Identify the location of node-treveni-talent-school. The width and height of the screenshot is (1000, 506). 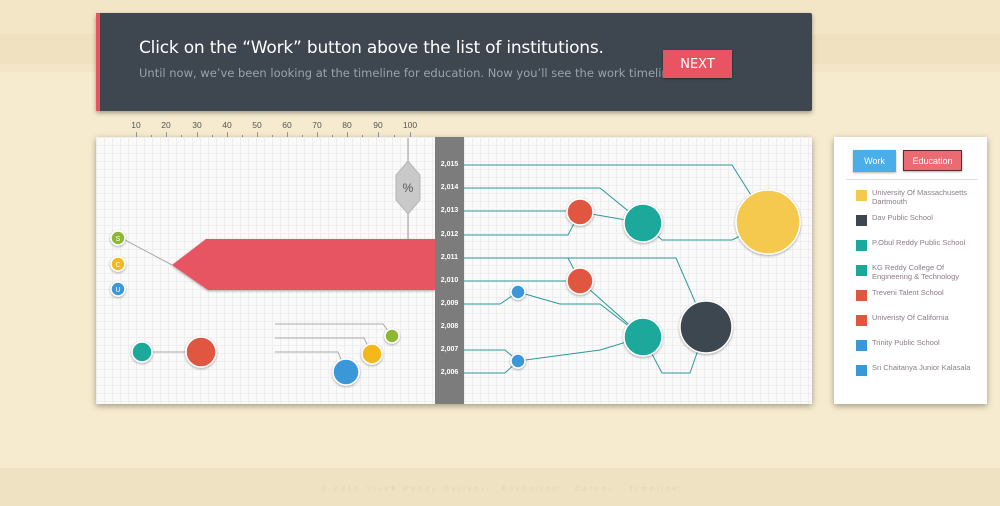
(580, 212).